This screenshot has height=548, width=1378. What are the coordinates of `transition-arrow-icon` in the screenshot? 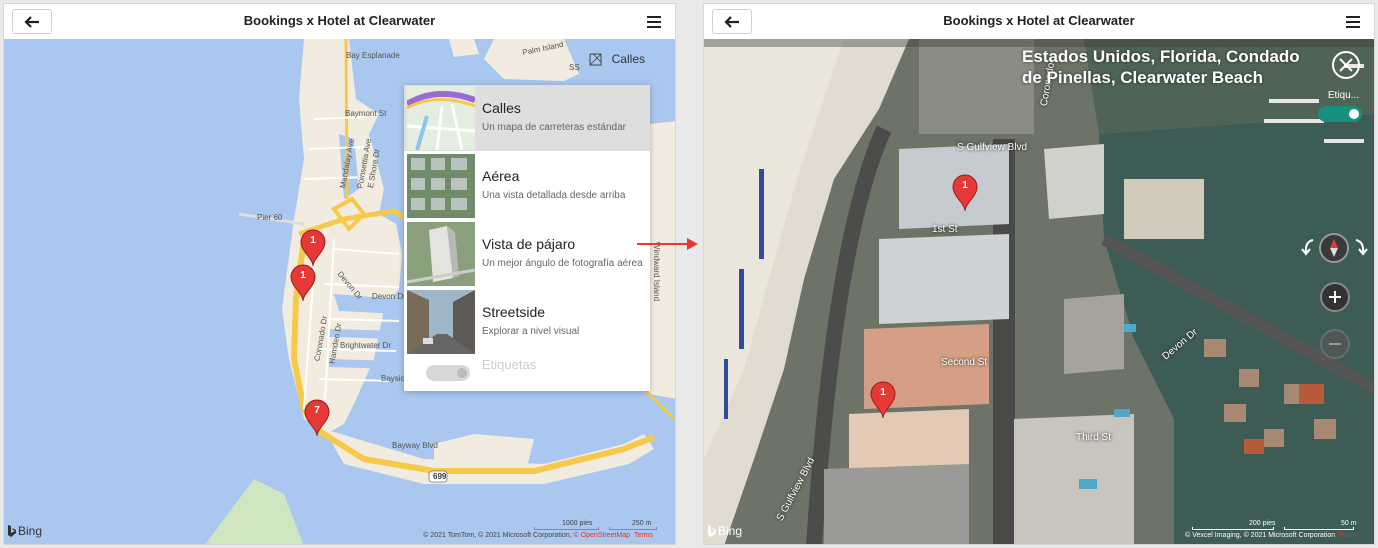 It's located at (667, 244).